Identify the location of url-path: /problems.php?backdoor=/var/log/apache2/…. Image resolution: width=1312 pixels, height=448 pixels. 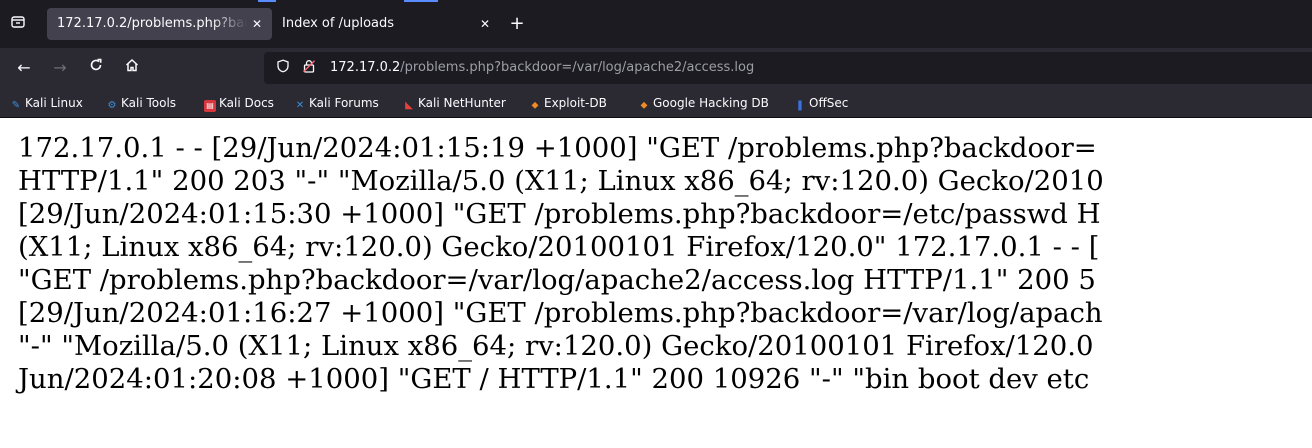
(577, 67).